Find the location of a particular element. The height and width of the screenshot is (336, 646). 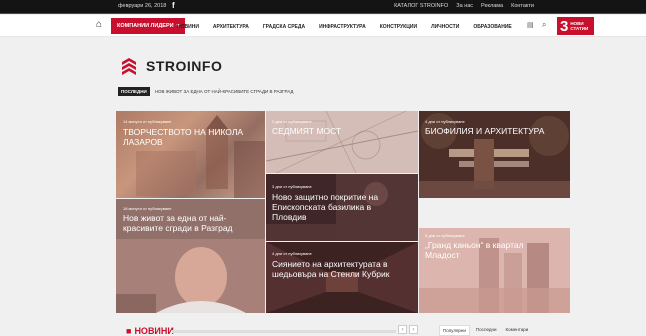

new-articles-label: НОВИ СТАТИИ is located at coordinates (579, 26).